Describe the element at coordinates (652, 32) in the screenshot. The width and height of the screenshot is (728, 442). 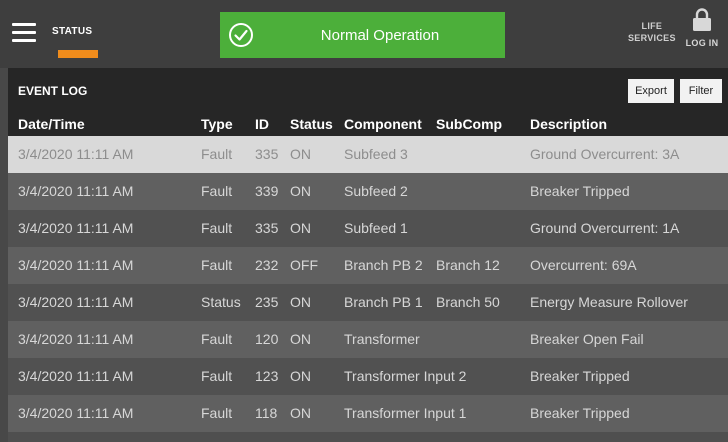
I see `life-services-button: LIFE SERVICES` at that location.